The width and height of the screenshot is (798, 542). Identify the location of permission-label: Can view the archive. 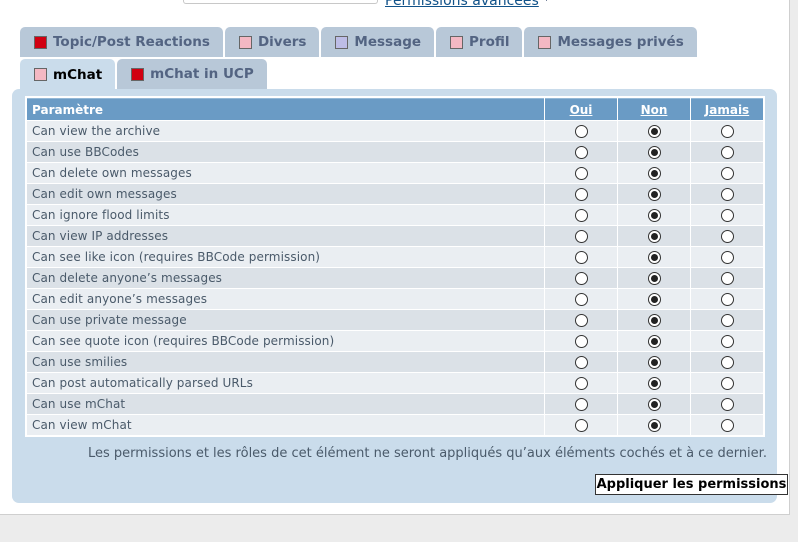
(285, 131).